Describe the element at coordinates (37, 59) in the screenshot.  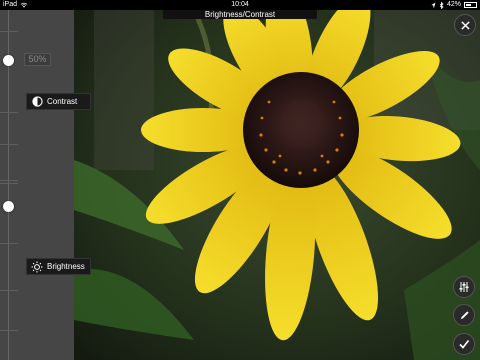
I see `contrast-value-readout: 50%` at that location.